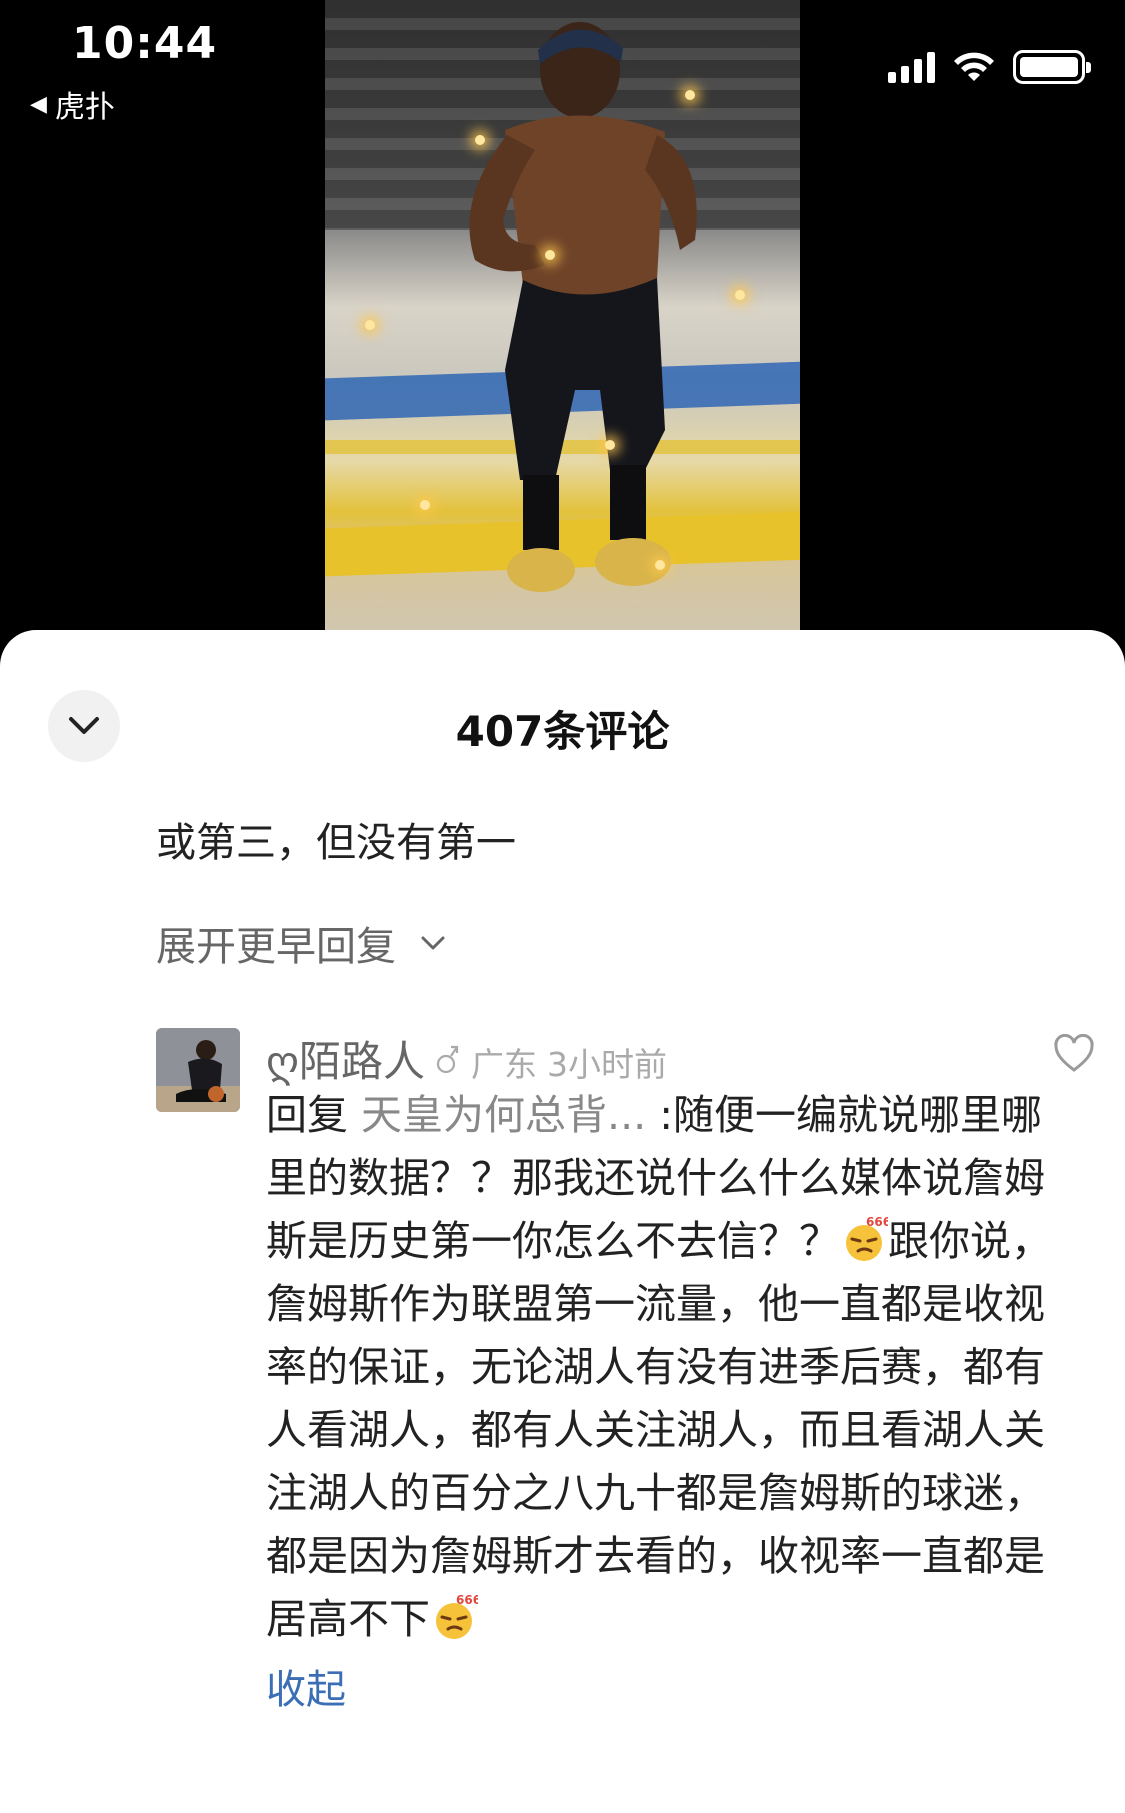  What do you see at coordinates (504, 1064) in the screenshot?
I see `comment-location: 广东` at bounding box center [504, 1064].